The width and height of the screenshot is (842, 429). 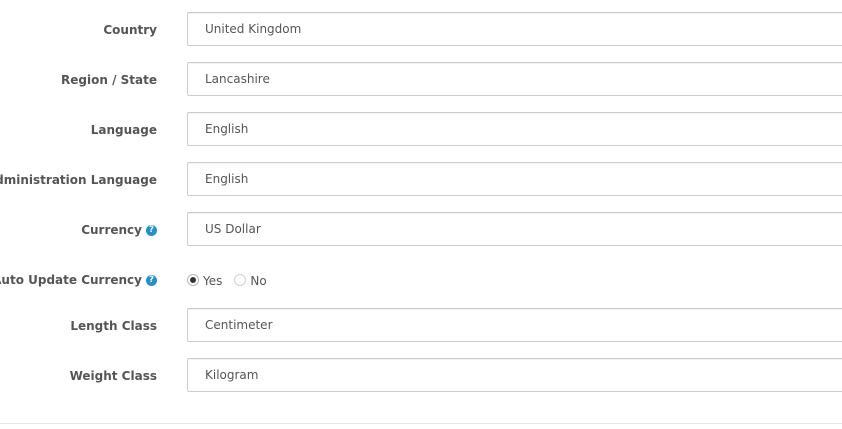 What do you see at coordinates (514, 179) in the screenshot?
I see `admin-language-select: English` at bounding box center [514, 179].